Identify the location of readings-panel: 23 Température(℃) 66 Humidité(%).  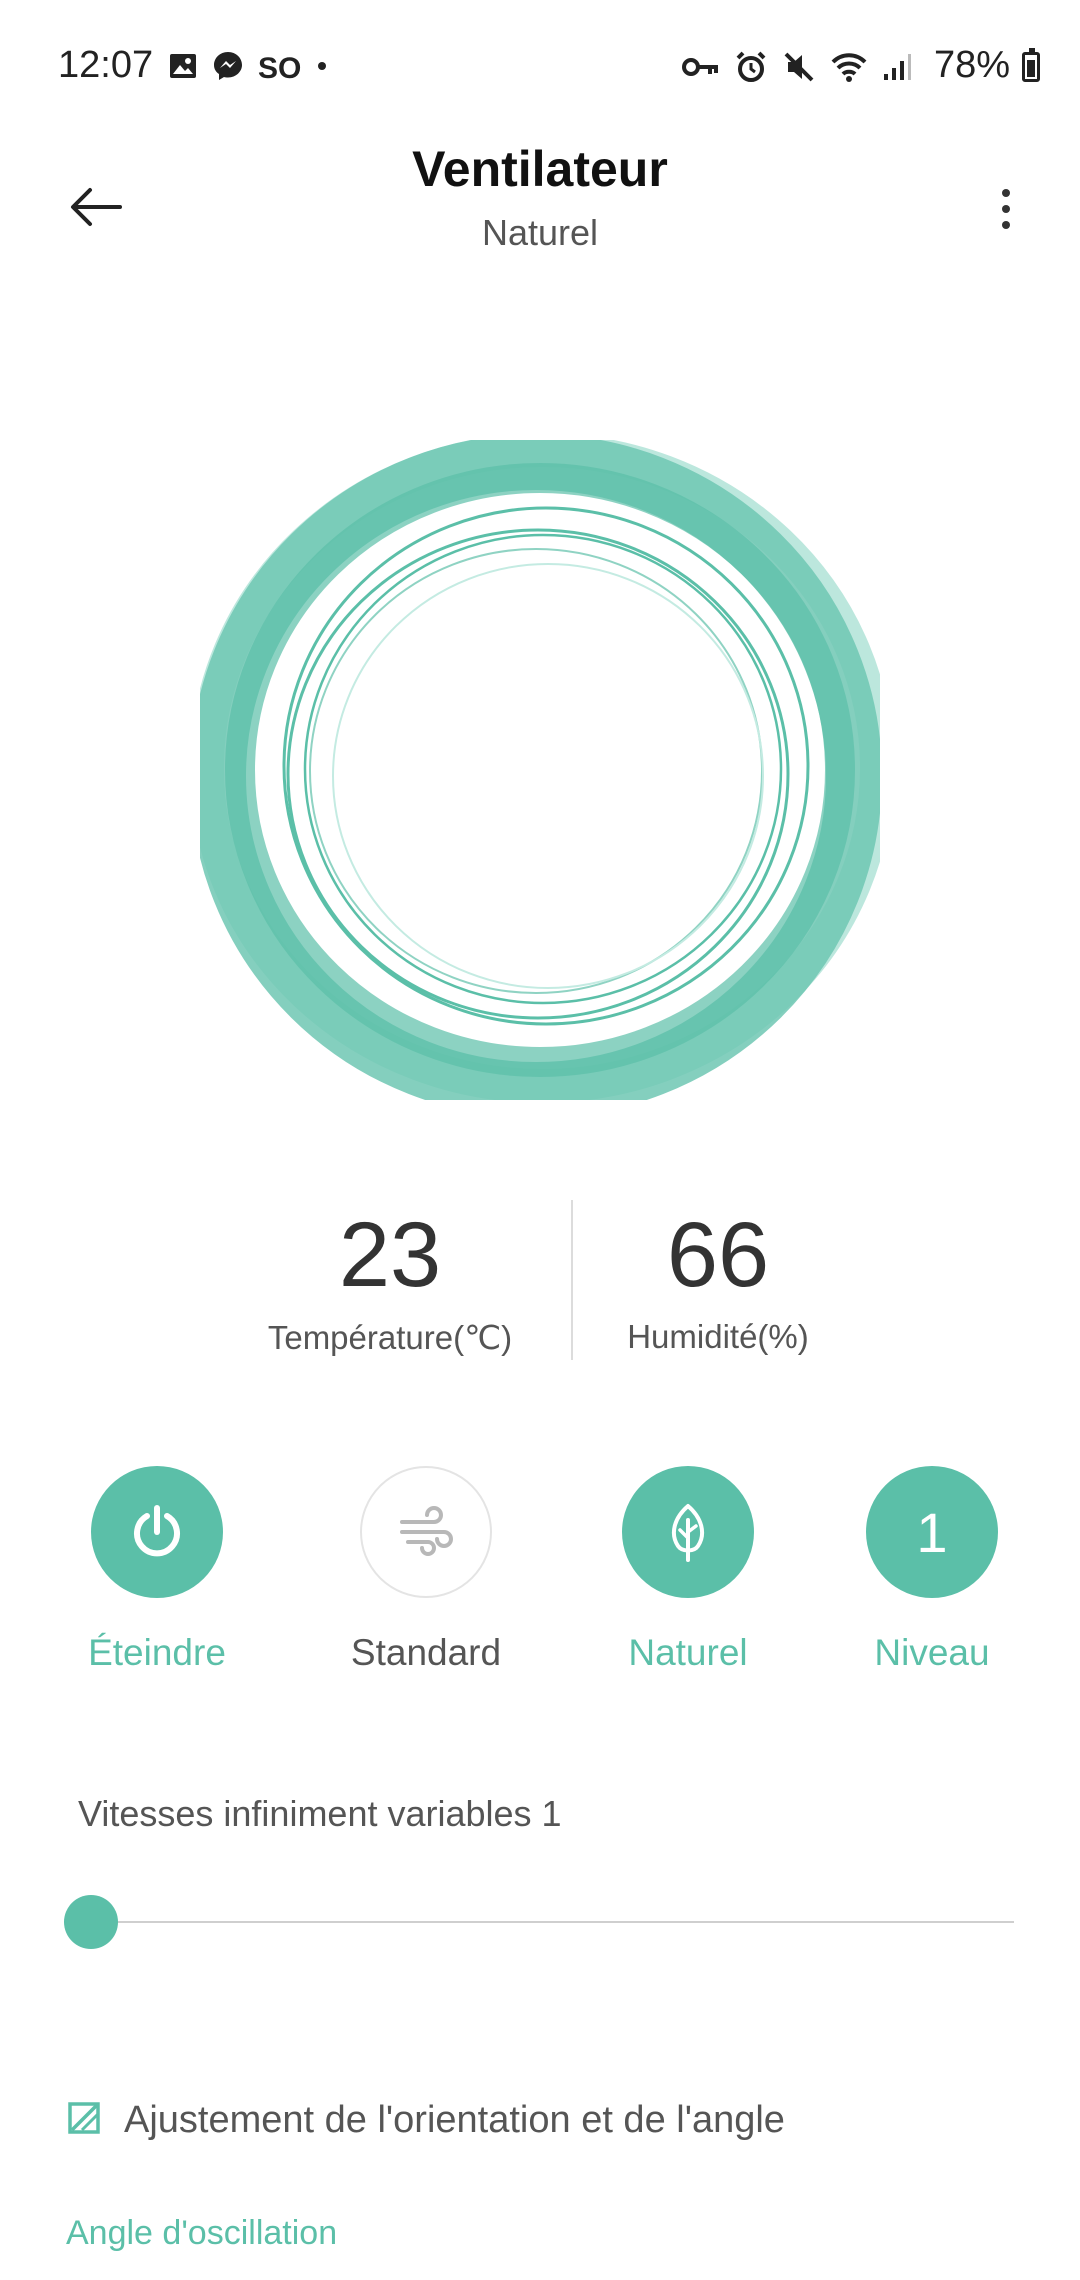
(540, 1285).